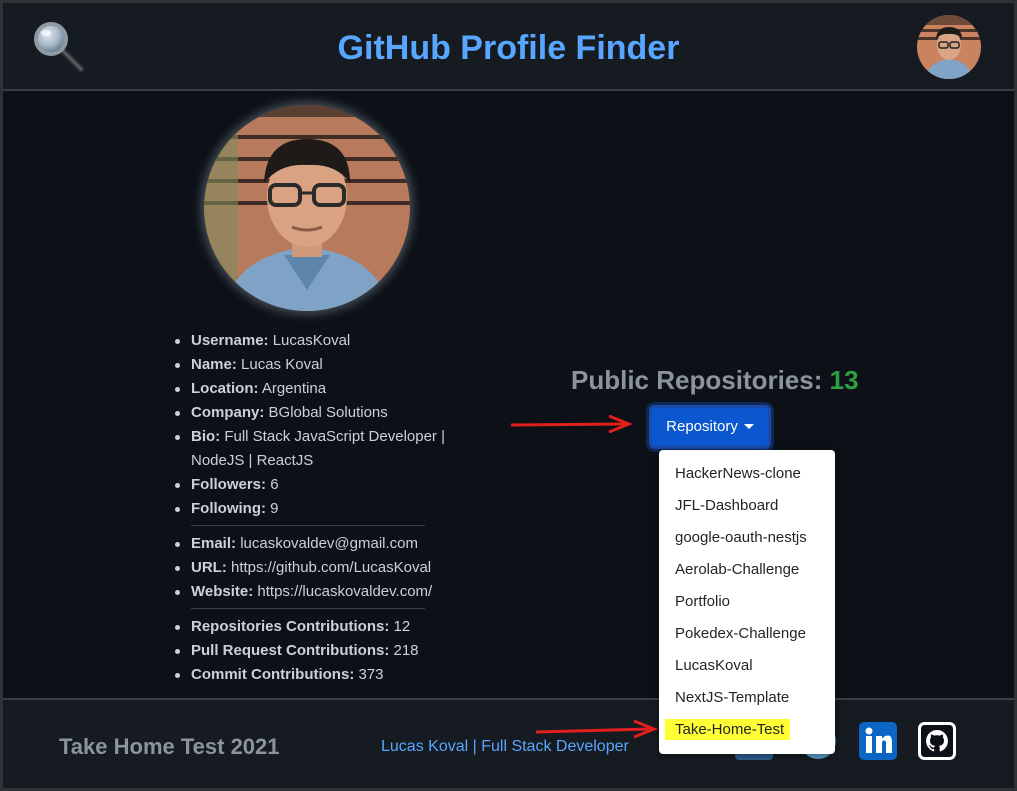  Describe the element at coordinates (571, 424) in the screenshot. I see `red-arrow-icon` at that location.